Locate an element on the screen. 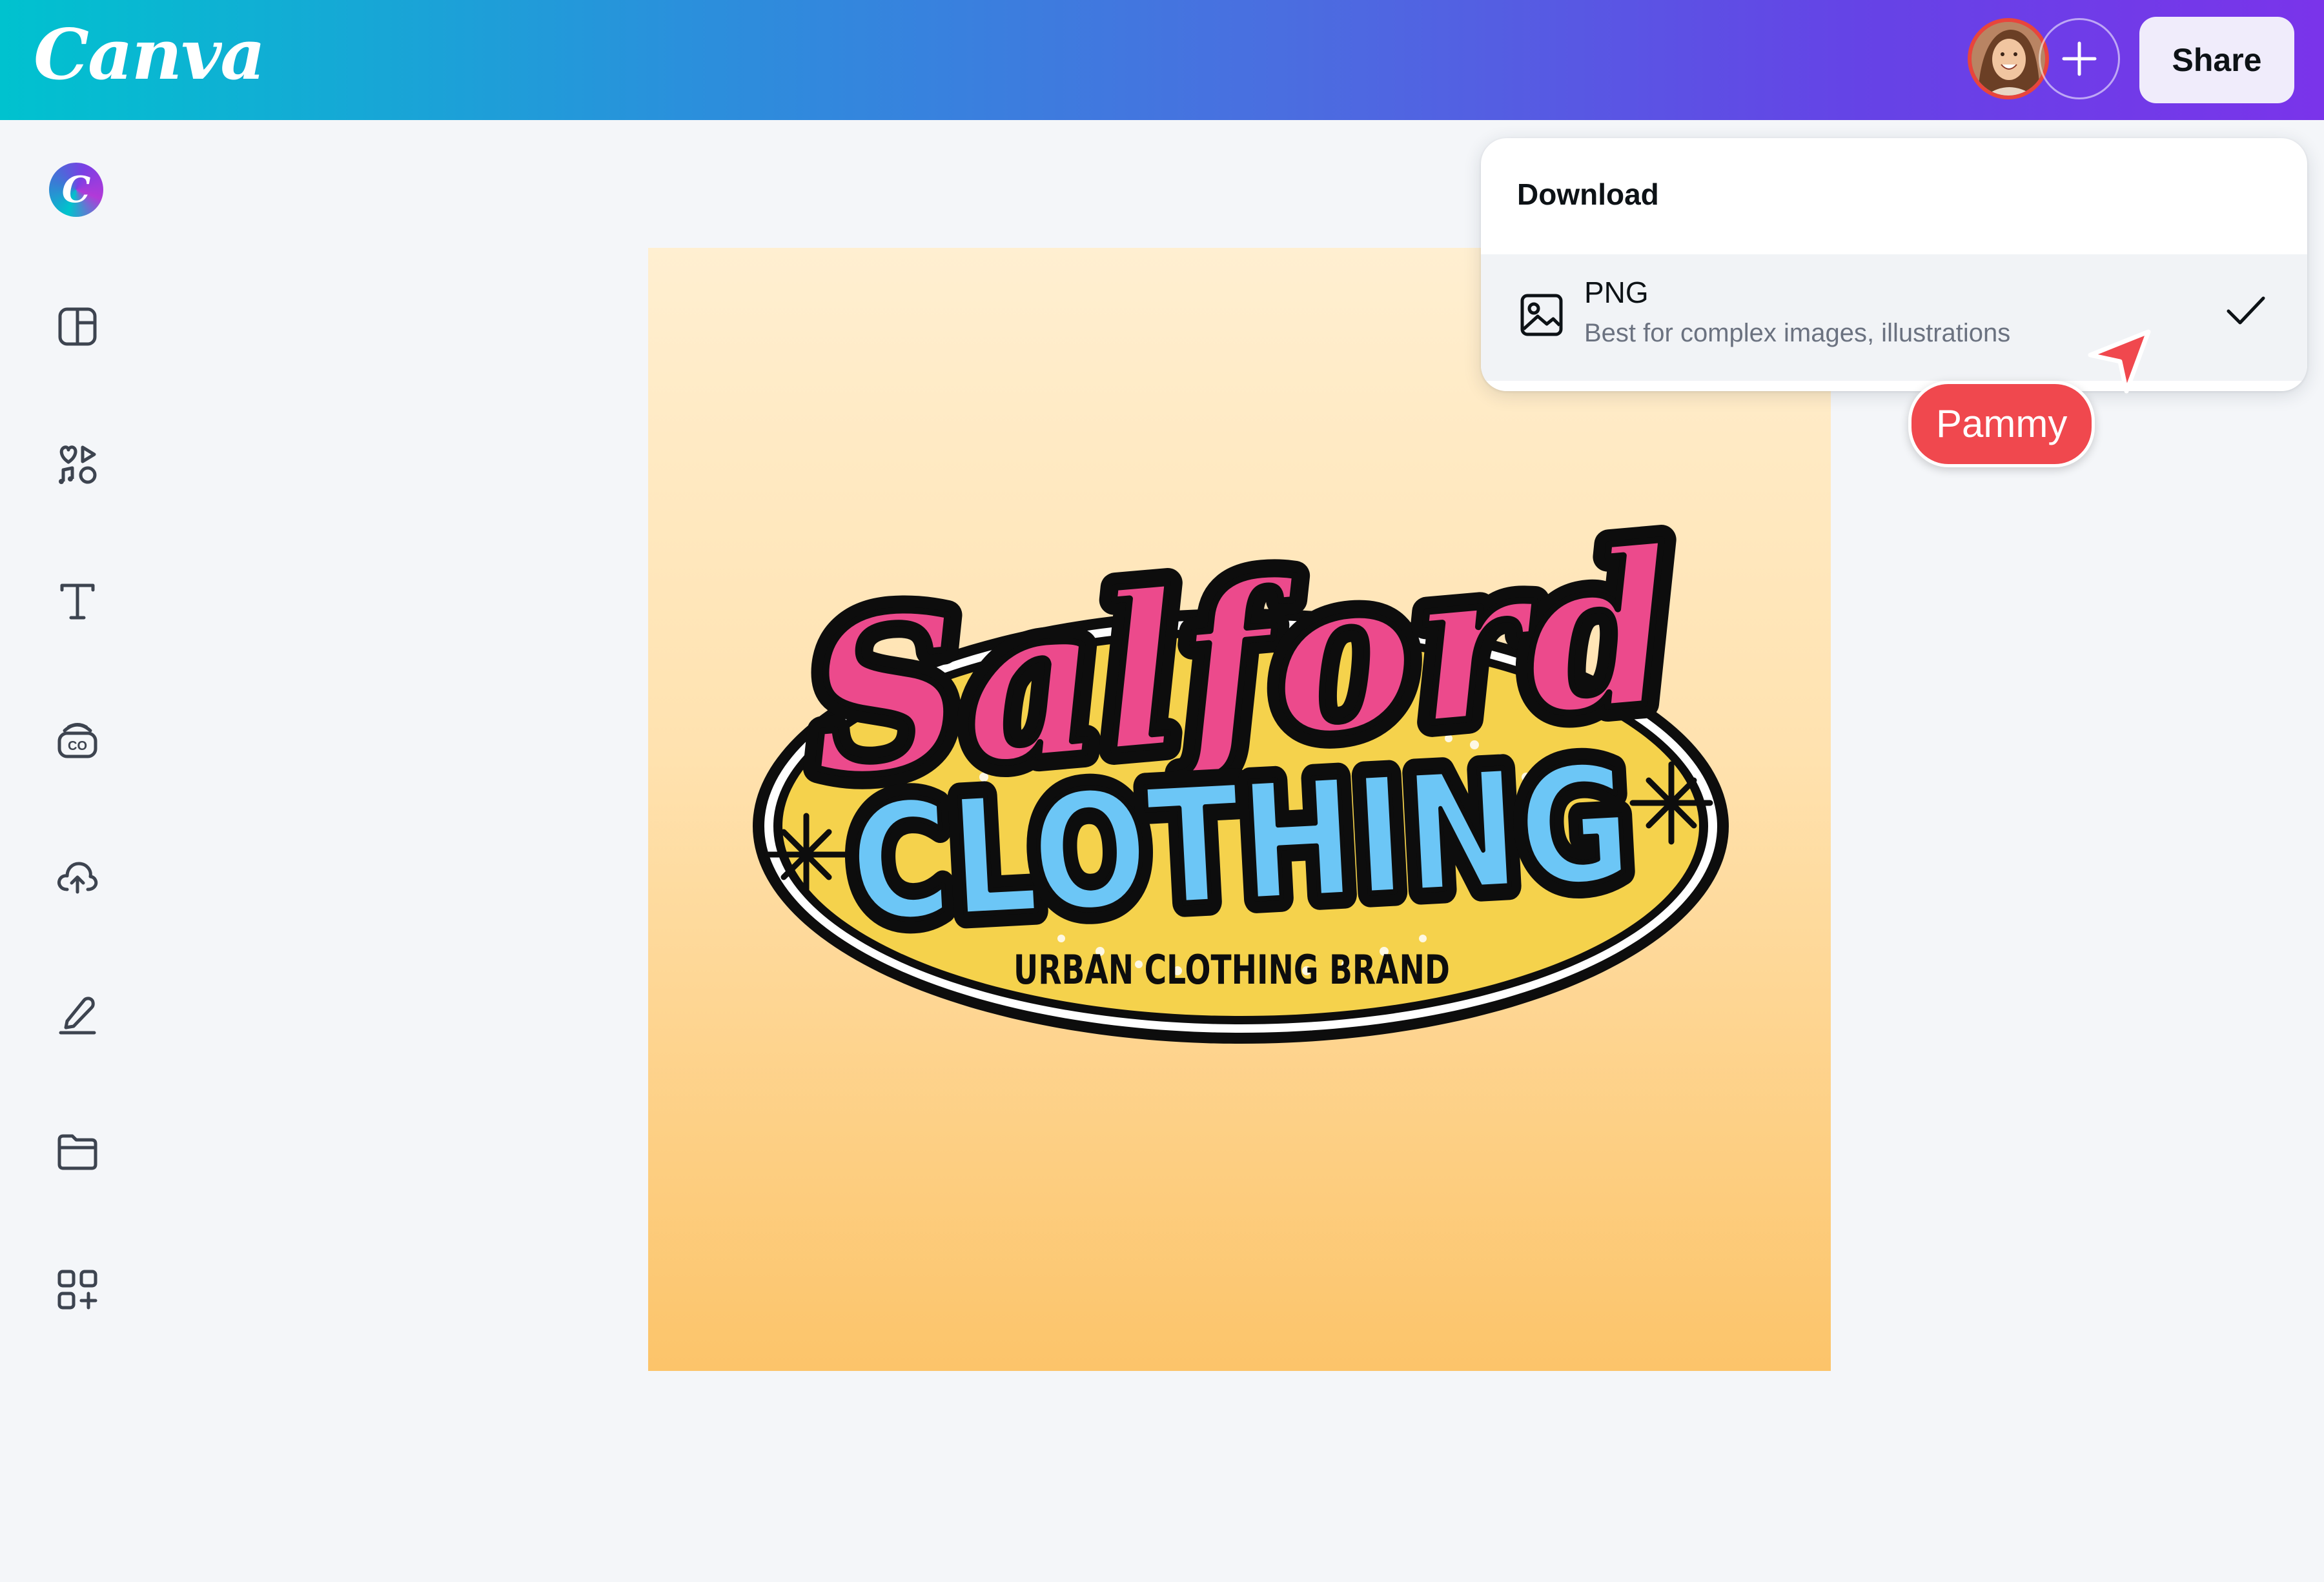 This screenshot has width=2324, height=1582. add-collaborator-button is located at coordinates (2079, 58).